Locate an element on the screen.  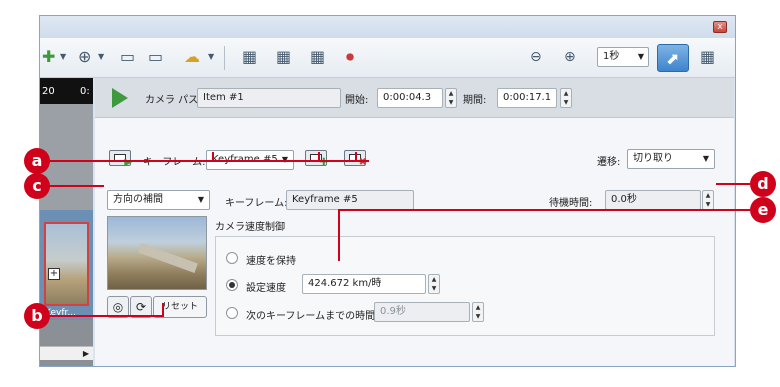
export-grid-icon: ▦ is located at coordinates (317, 57).